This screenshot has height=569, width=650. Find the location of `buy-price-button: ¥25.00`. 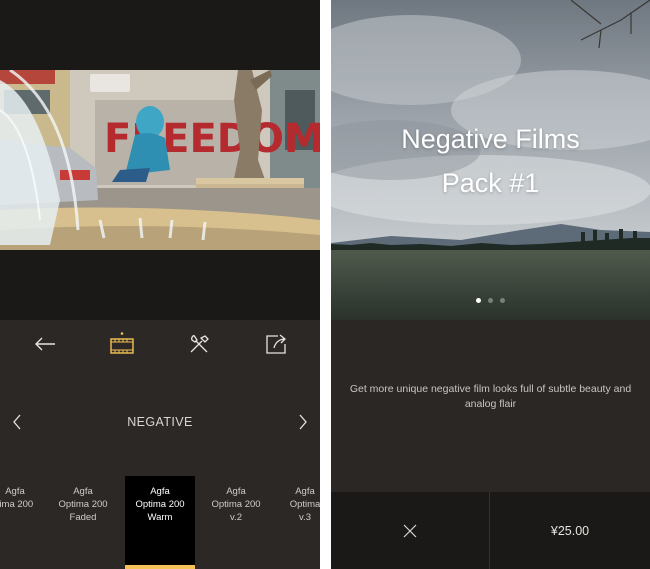

buy-price-button: ¥25.00 is located at coordinates (570, 530).